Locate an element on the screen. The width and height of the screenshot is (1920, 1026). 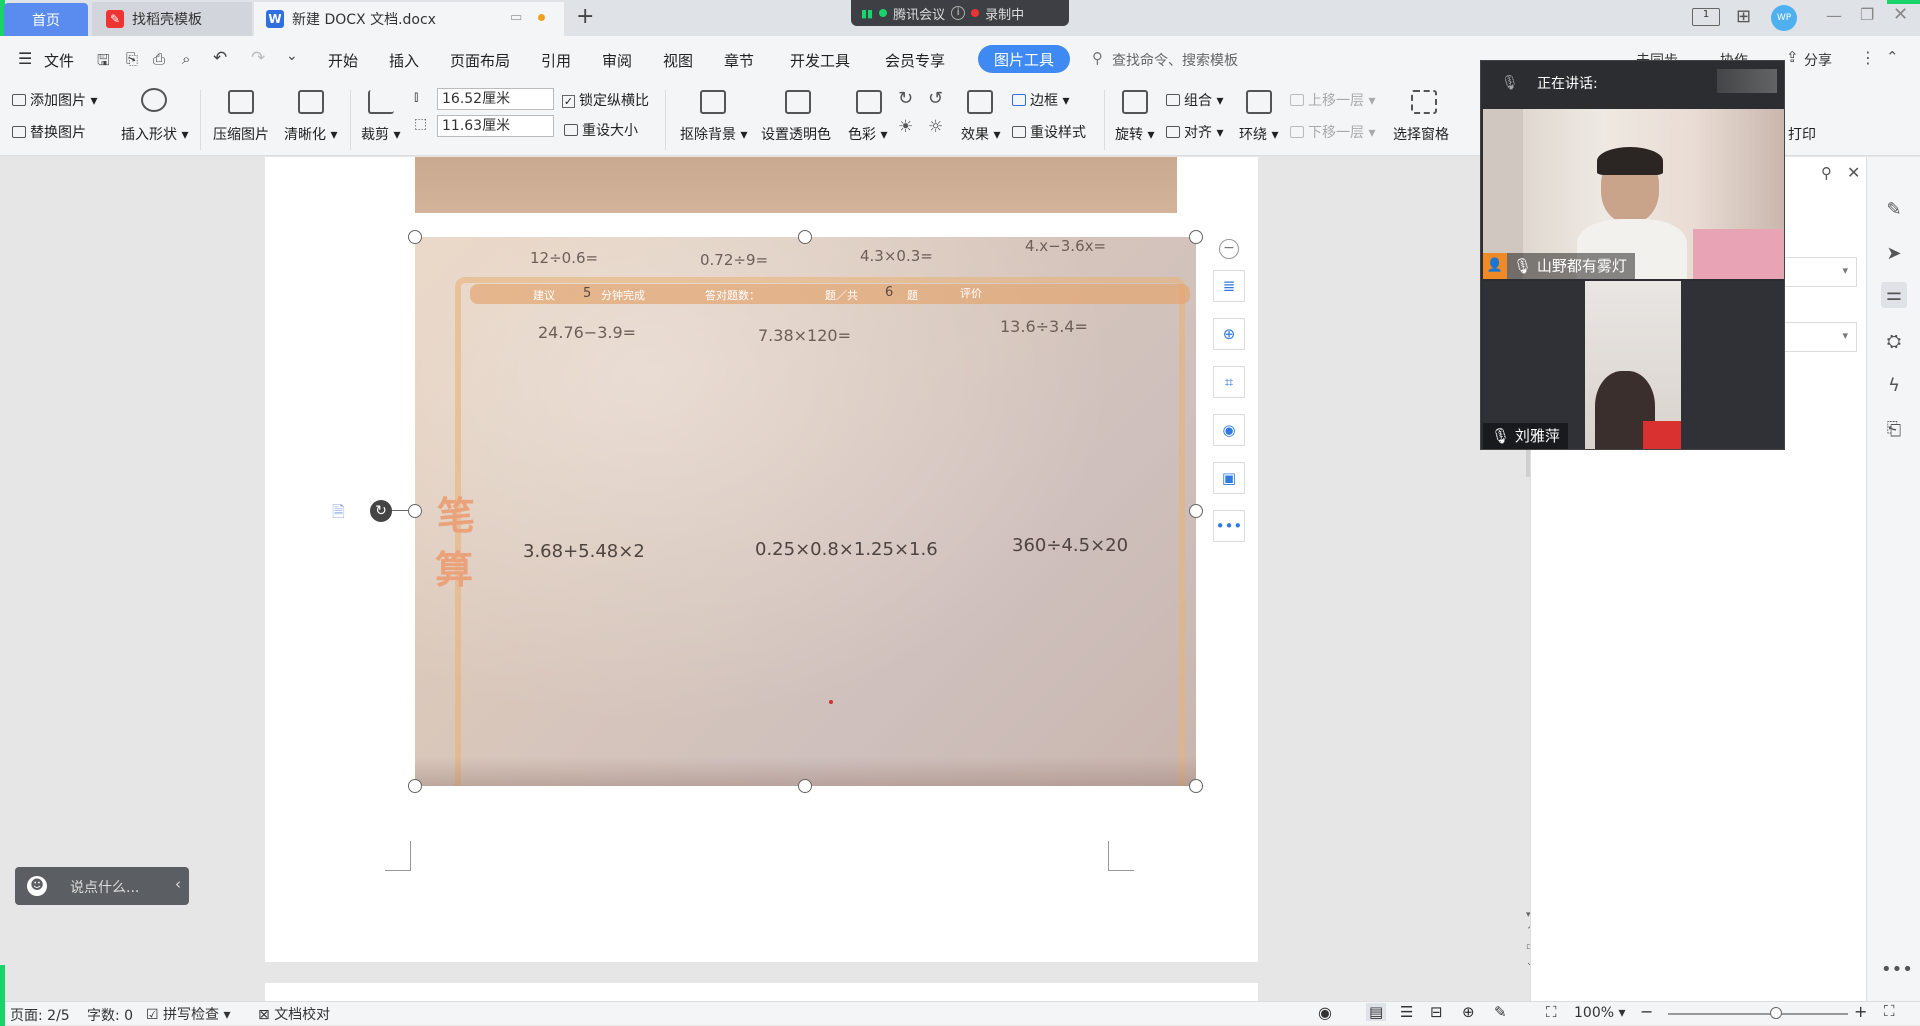
print-icon: ⎙ is located at coordinates (159, 59).